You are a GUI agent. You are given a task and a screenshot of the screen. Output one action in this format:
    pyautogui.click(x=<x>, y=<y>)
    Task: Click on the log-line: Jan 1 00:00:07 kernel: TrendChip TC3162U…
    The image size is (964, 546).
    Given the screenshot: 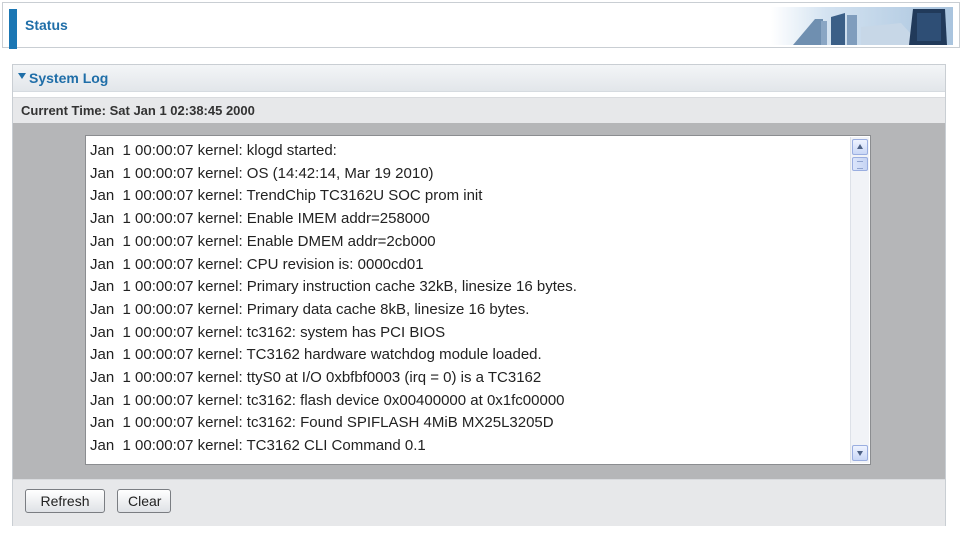 What is the action you would take?
    pyautogui.click(x=286, y=196)
    